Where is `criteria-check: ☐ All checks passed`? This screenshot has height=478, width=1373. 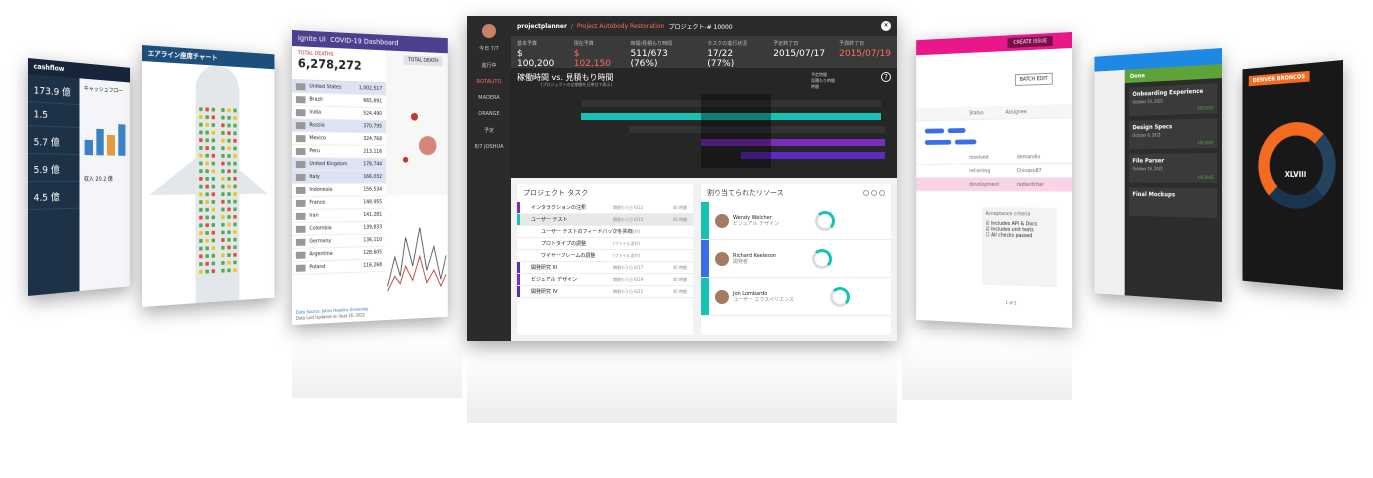
criteria-check: ☐ All checks passed is located at coordinates (1018, 235).